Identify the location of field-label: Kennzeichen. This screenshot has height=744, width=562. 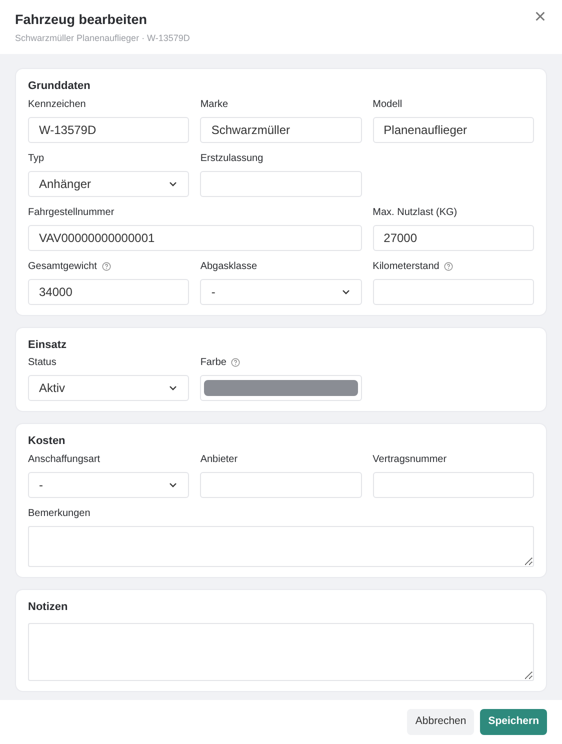
(57, 105).